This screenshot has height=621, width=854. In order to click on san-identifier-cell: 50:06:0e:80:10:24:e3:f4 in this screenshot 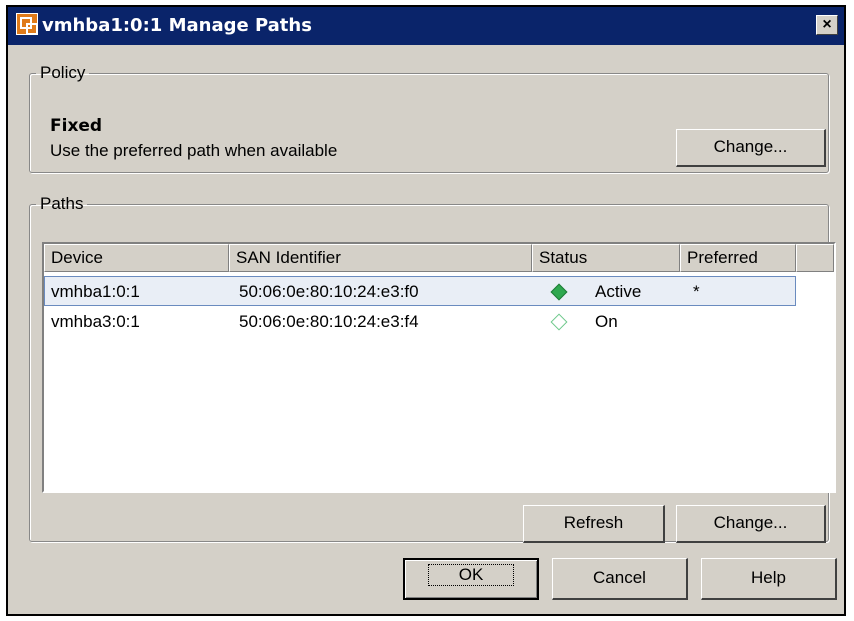, I will do `click(329, 321)`.